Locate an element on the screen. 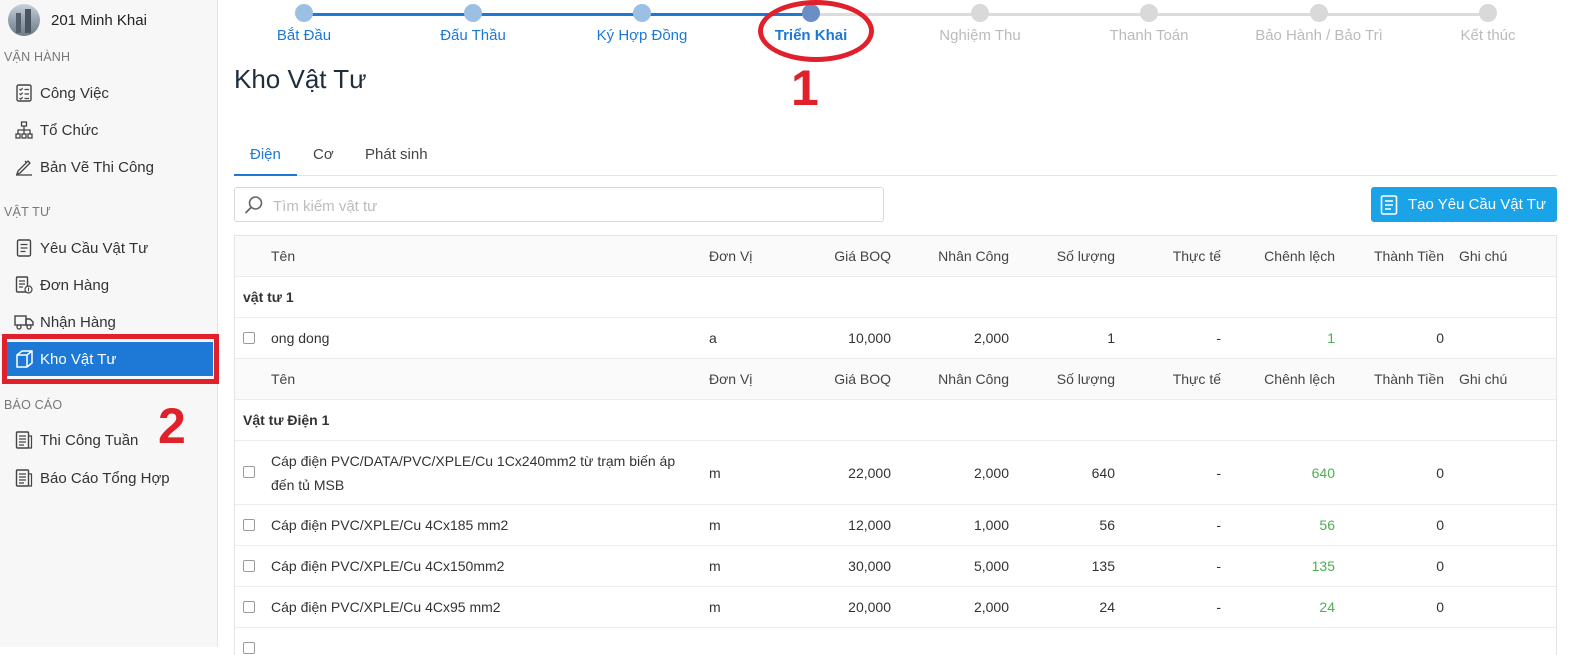 The height and width of the screenshot is (655, 1577). search-input is located at coordinates (573, 206).